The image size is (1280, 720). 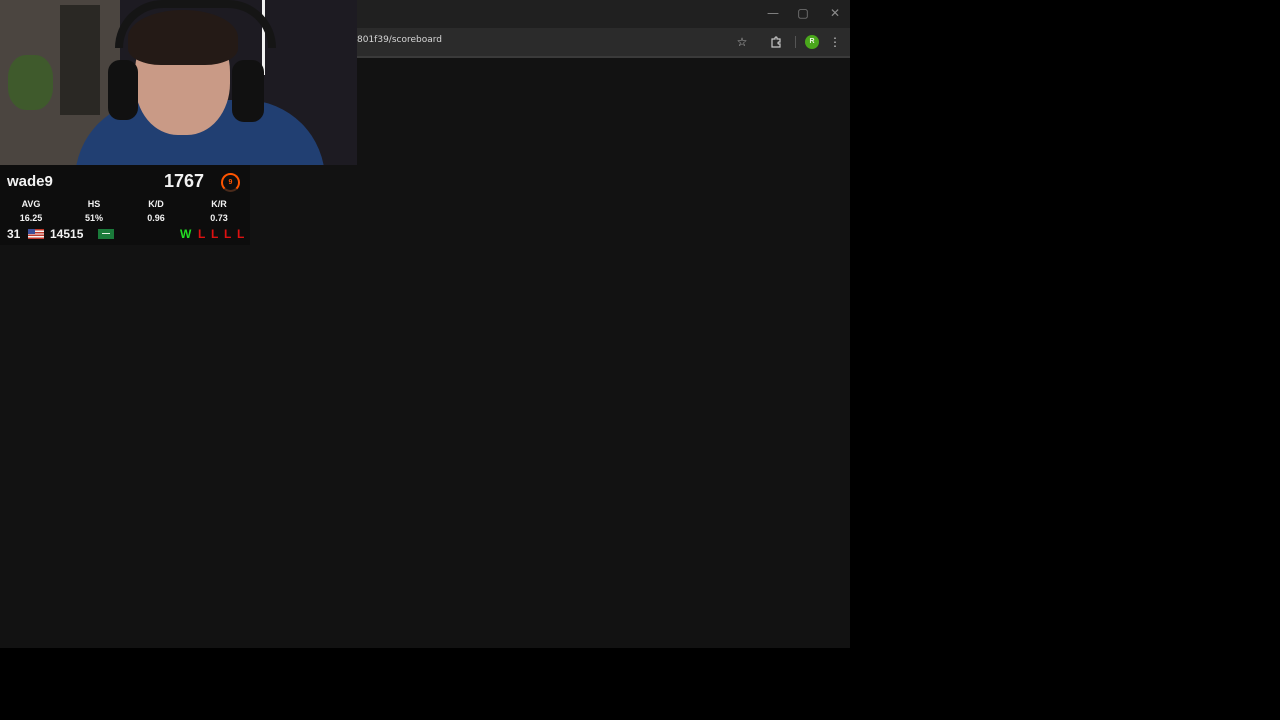 I want to click on region-flag-icon, so click(x=106, y=234).